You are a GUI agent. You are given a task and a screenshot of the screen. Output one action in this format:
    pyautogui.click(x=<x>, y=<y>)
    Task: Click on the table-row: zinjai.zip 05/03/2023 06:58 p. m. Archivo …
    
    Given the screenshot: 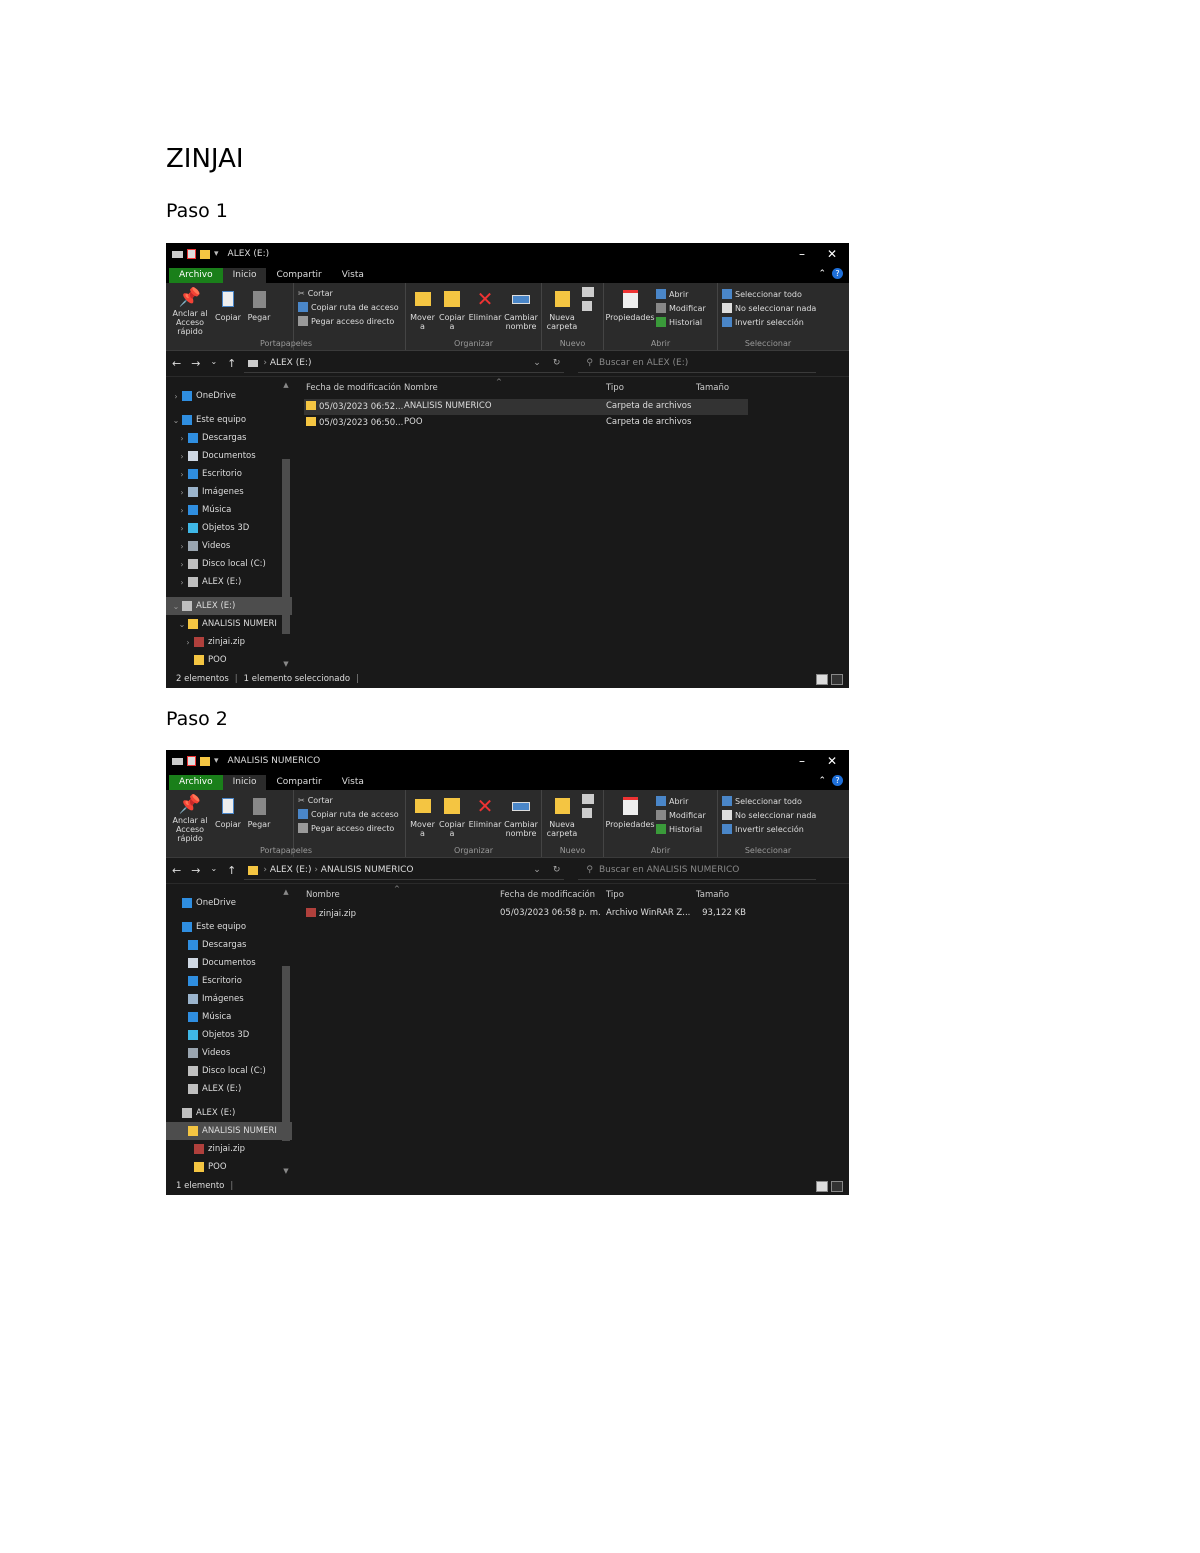 What is the action you would take?
    pyautogui.click(x=526, y=914)
    